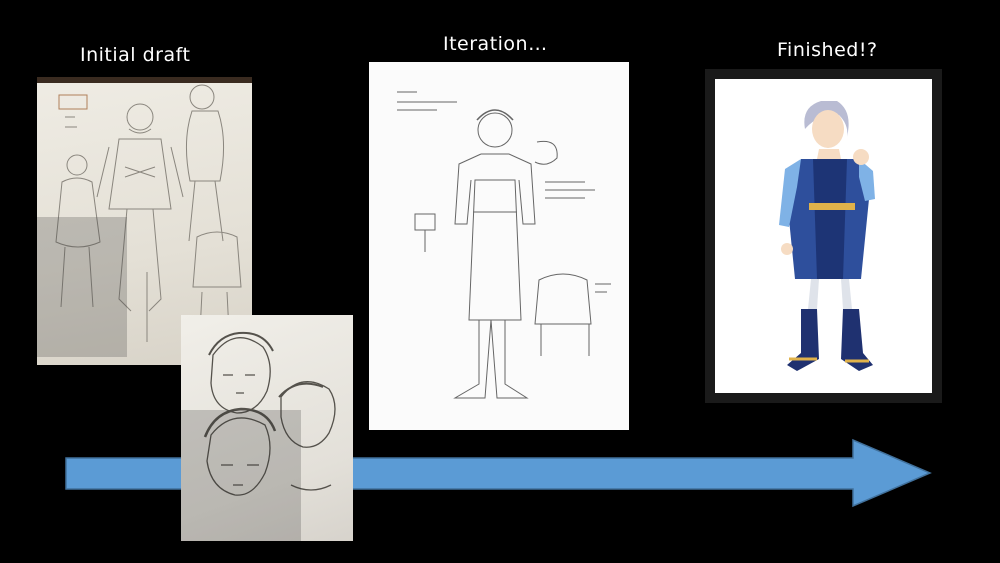 Image resolution: width=1000 pixels, height=563 pixels. I want to click on finished-label: Finished!?, so click(827, 50).